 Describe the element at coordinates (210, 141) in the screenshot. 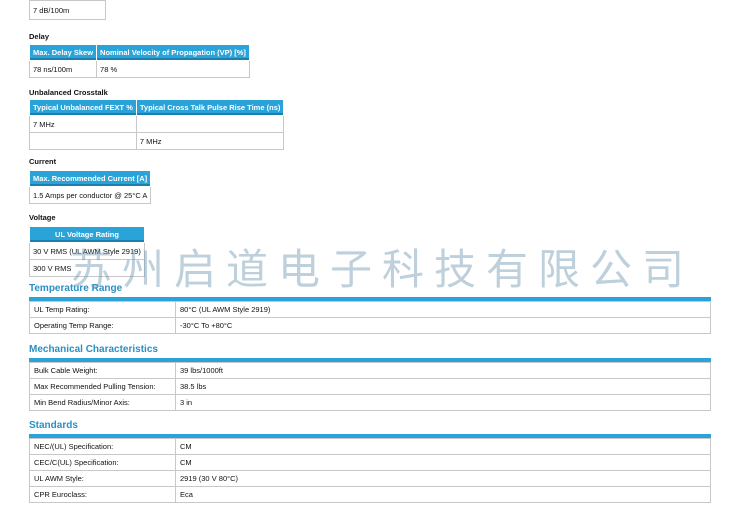

I see `crosstalk-cell-r2c2: 7 MHz` at that location.